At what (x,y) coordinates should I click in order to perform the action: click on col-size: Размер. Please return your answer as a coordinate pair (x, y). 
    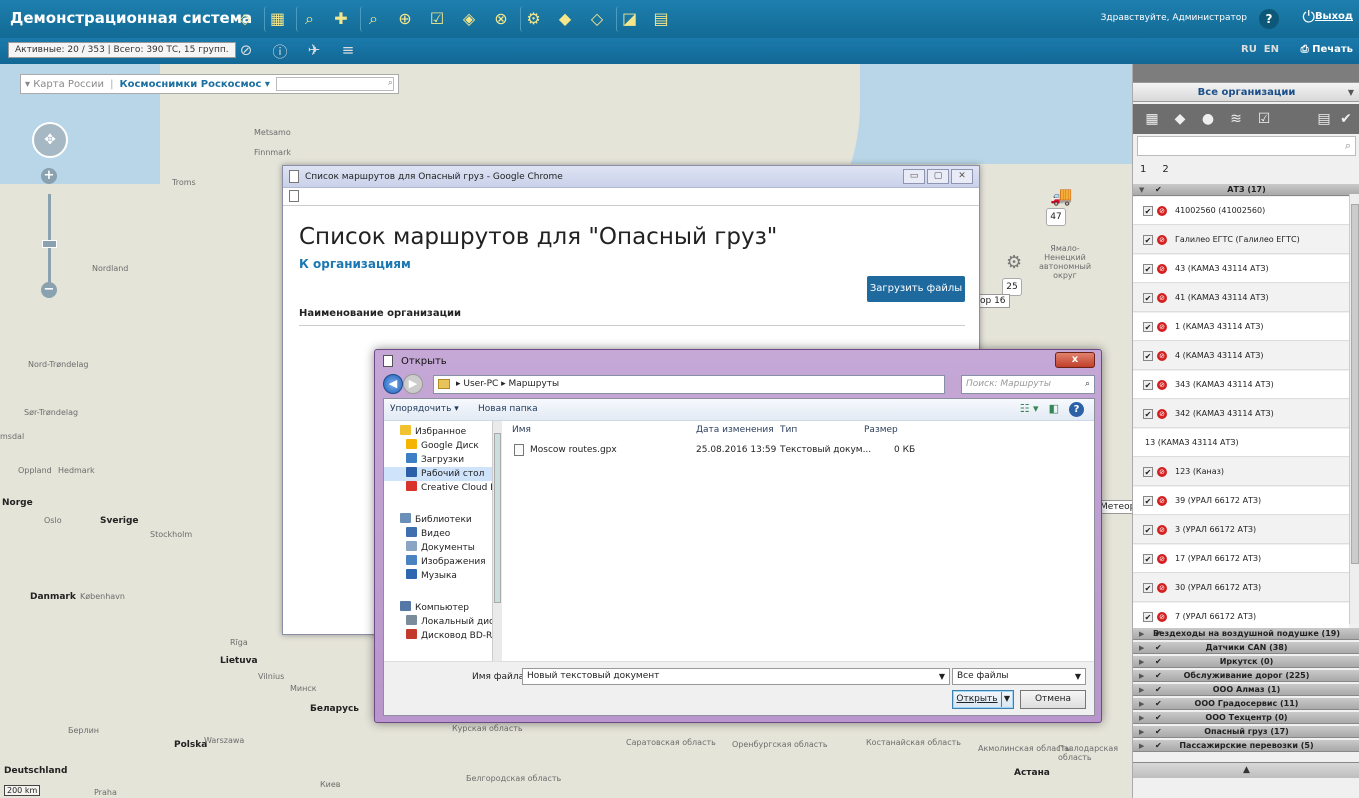
    Looking at the image, I should click on (881, 430).